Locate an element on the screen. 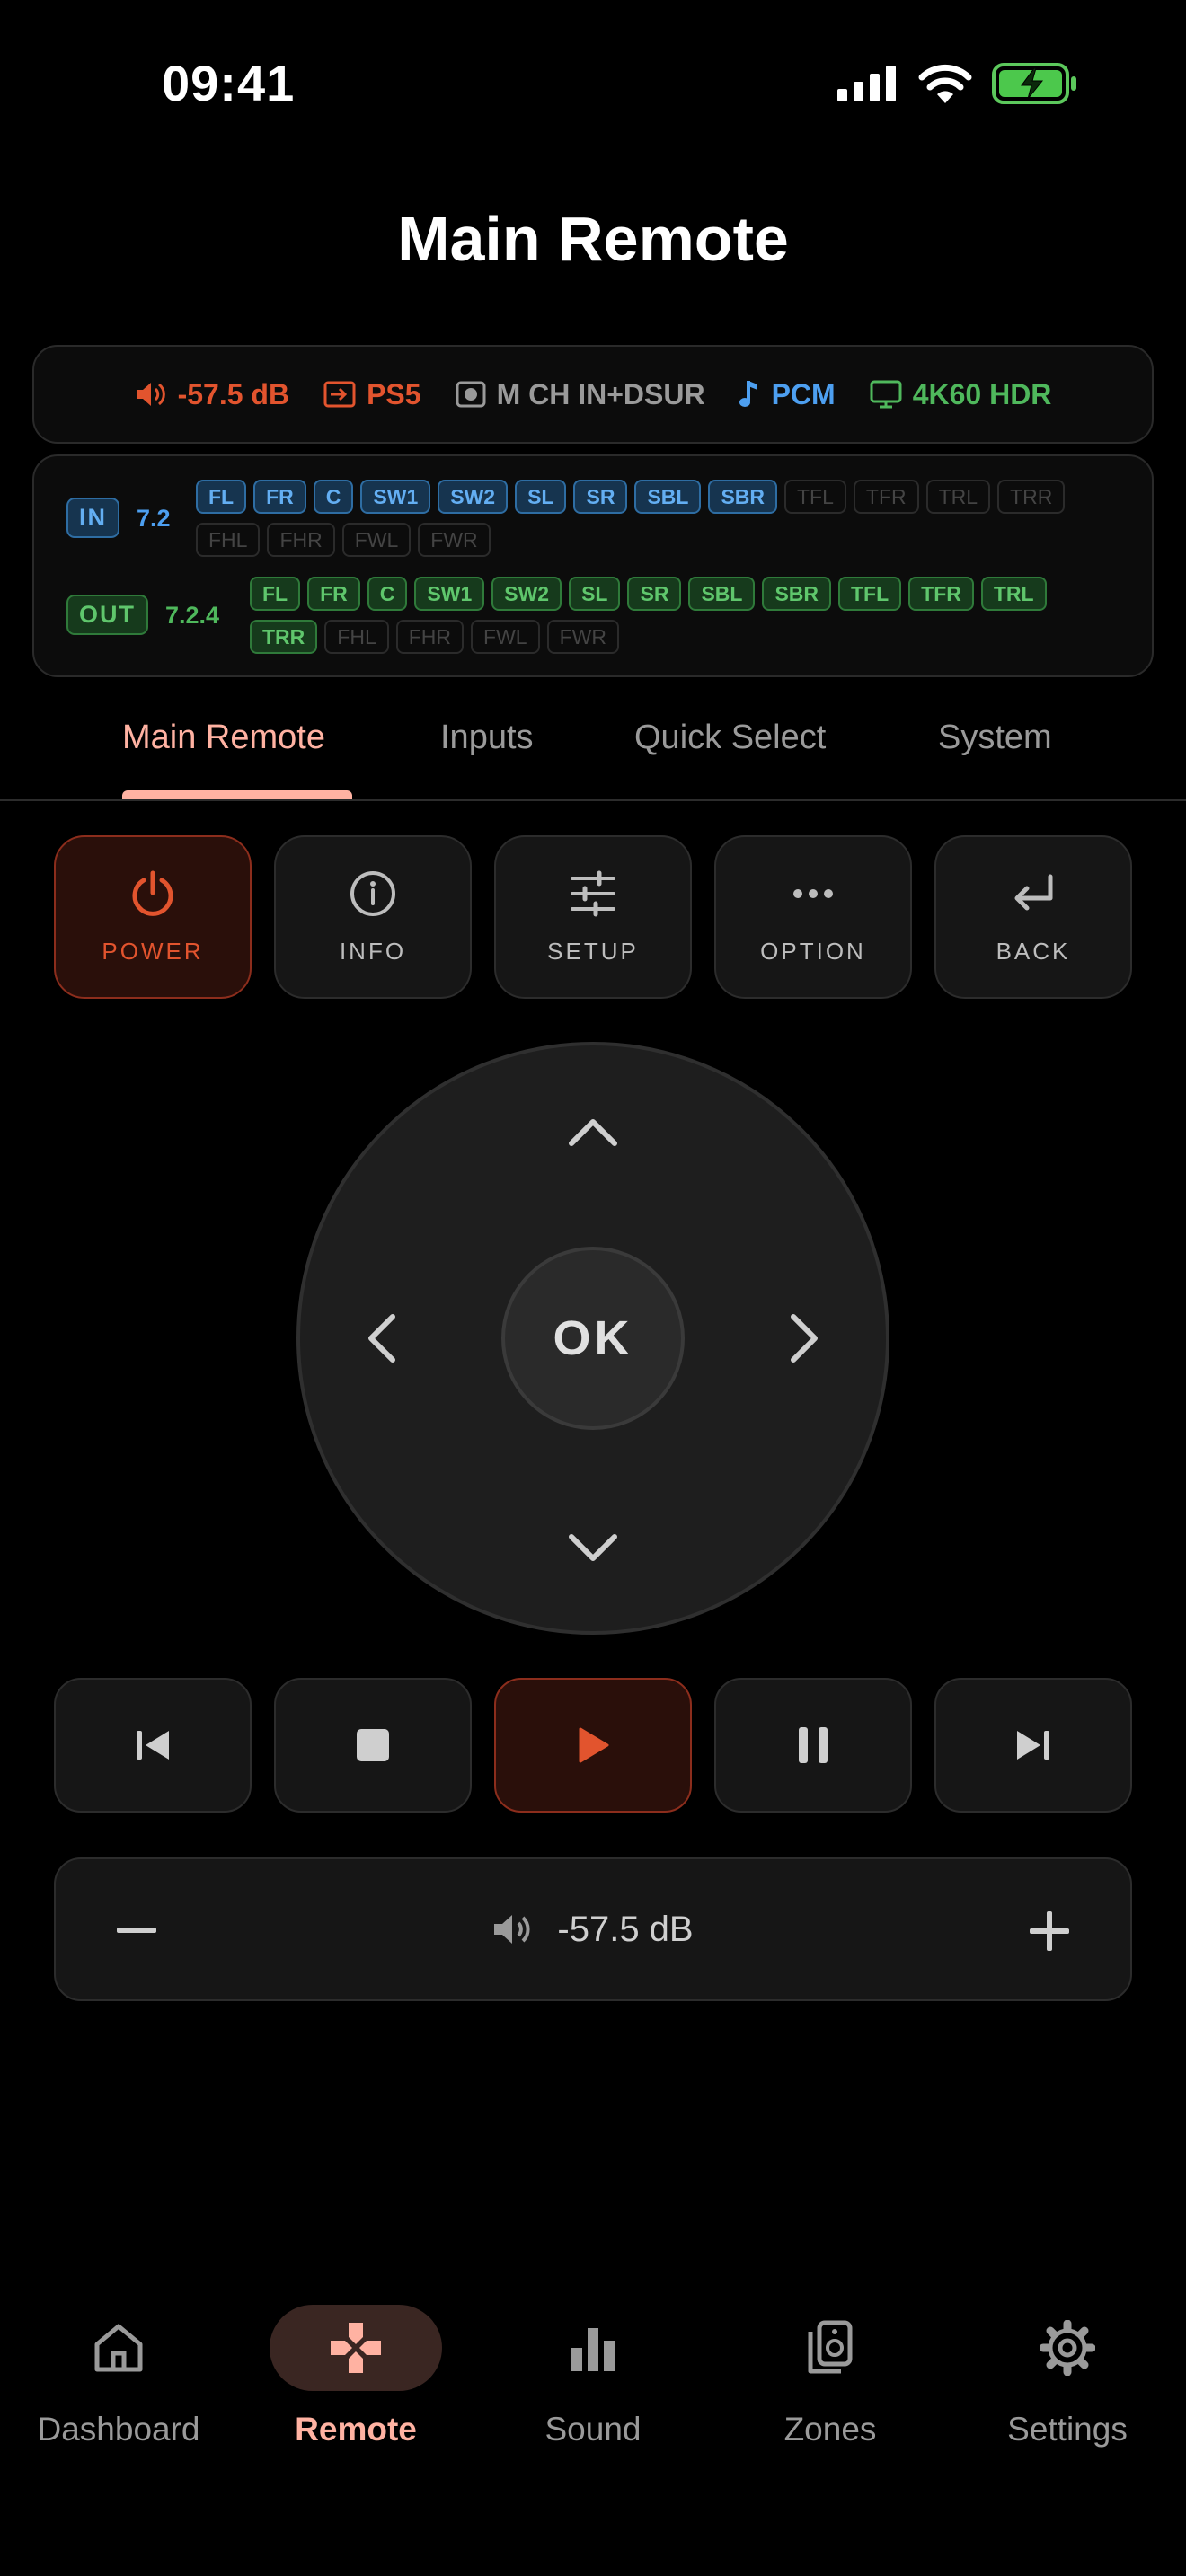  nav-zones-icon-wrap is located at coordinates (830, 2348).